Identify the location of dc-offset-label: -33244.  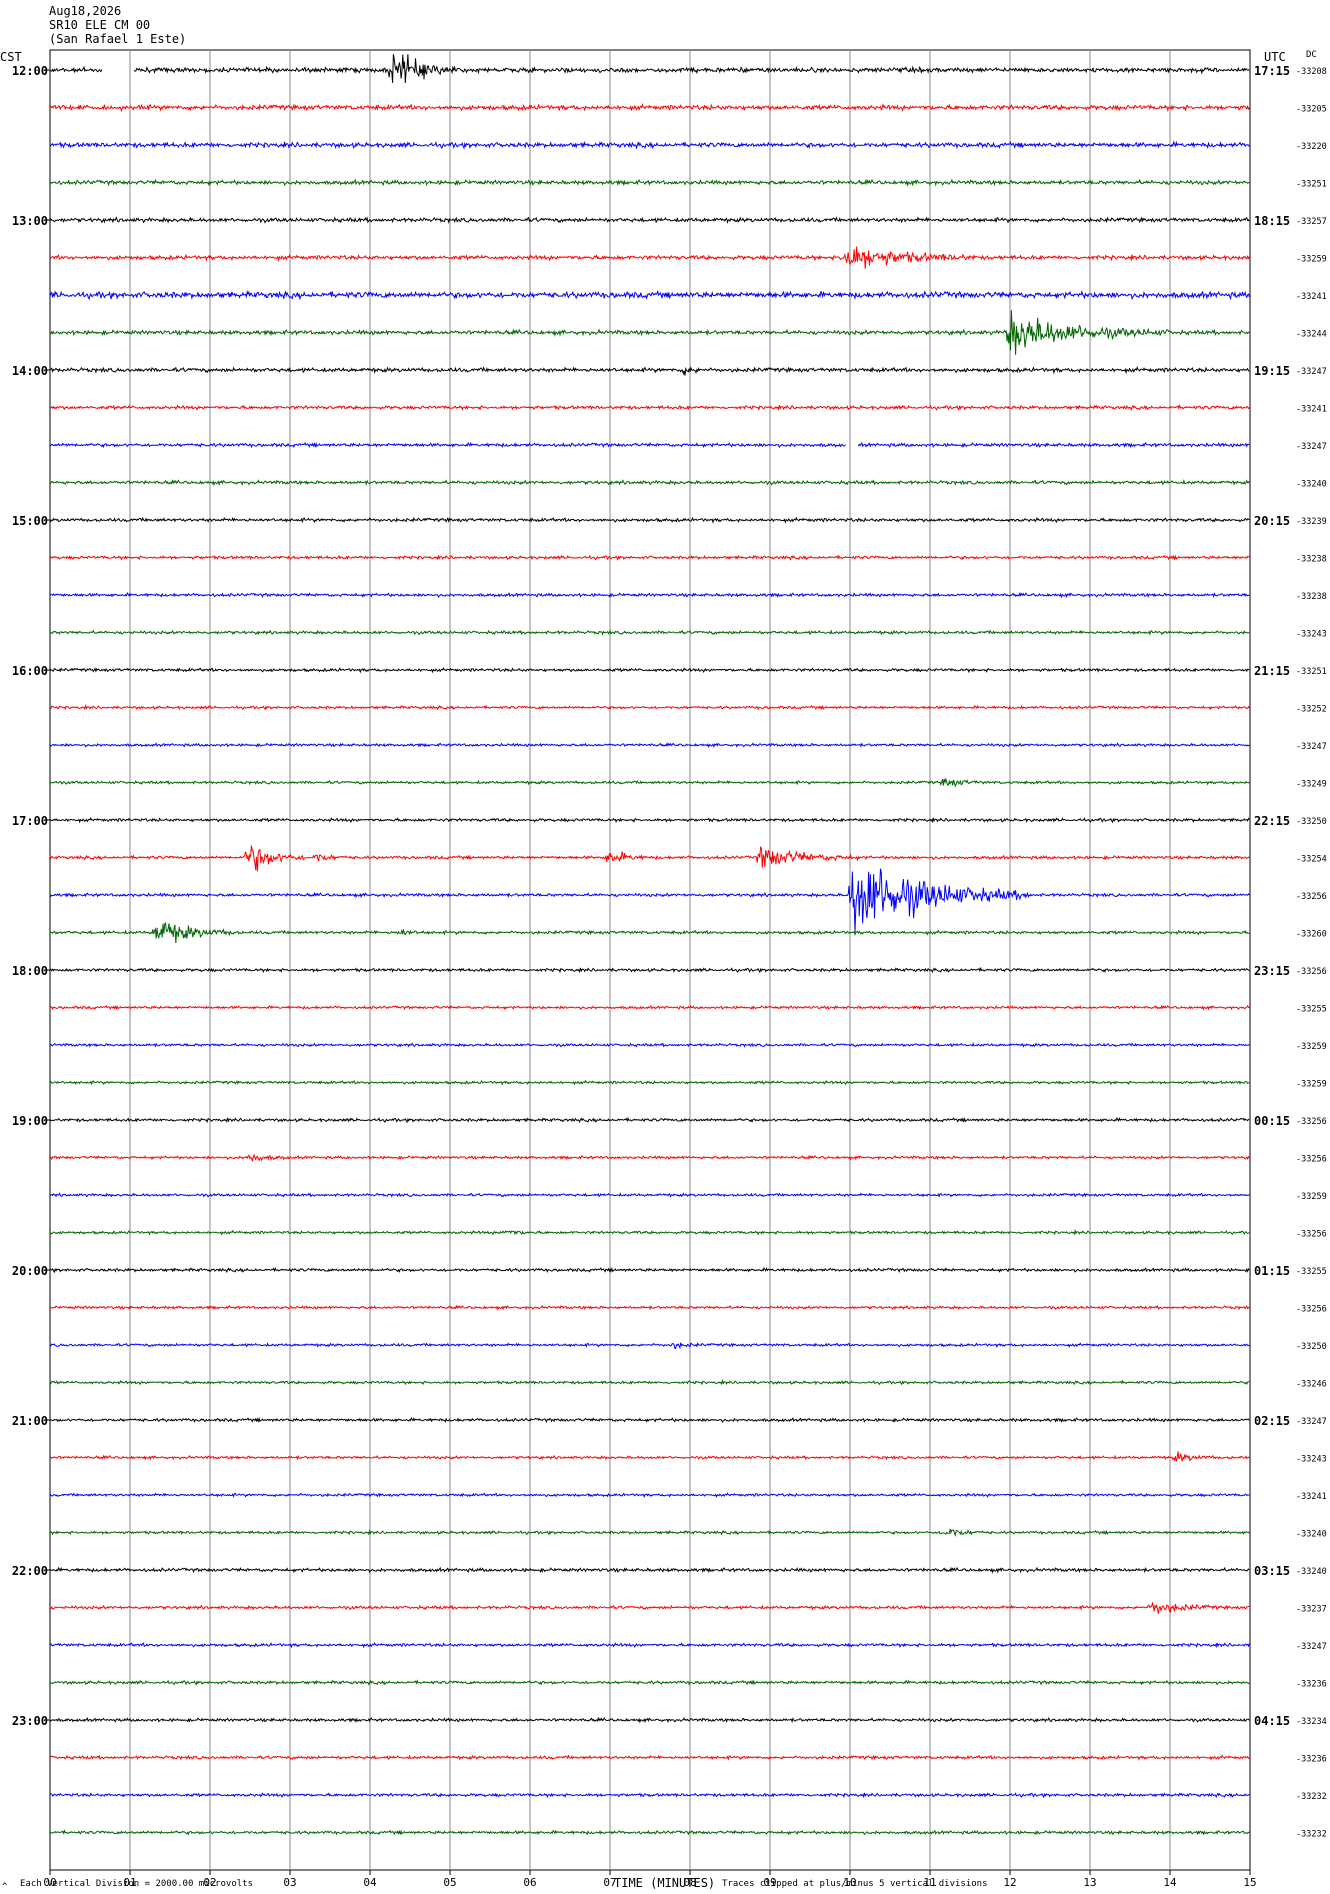
(1311, 335).